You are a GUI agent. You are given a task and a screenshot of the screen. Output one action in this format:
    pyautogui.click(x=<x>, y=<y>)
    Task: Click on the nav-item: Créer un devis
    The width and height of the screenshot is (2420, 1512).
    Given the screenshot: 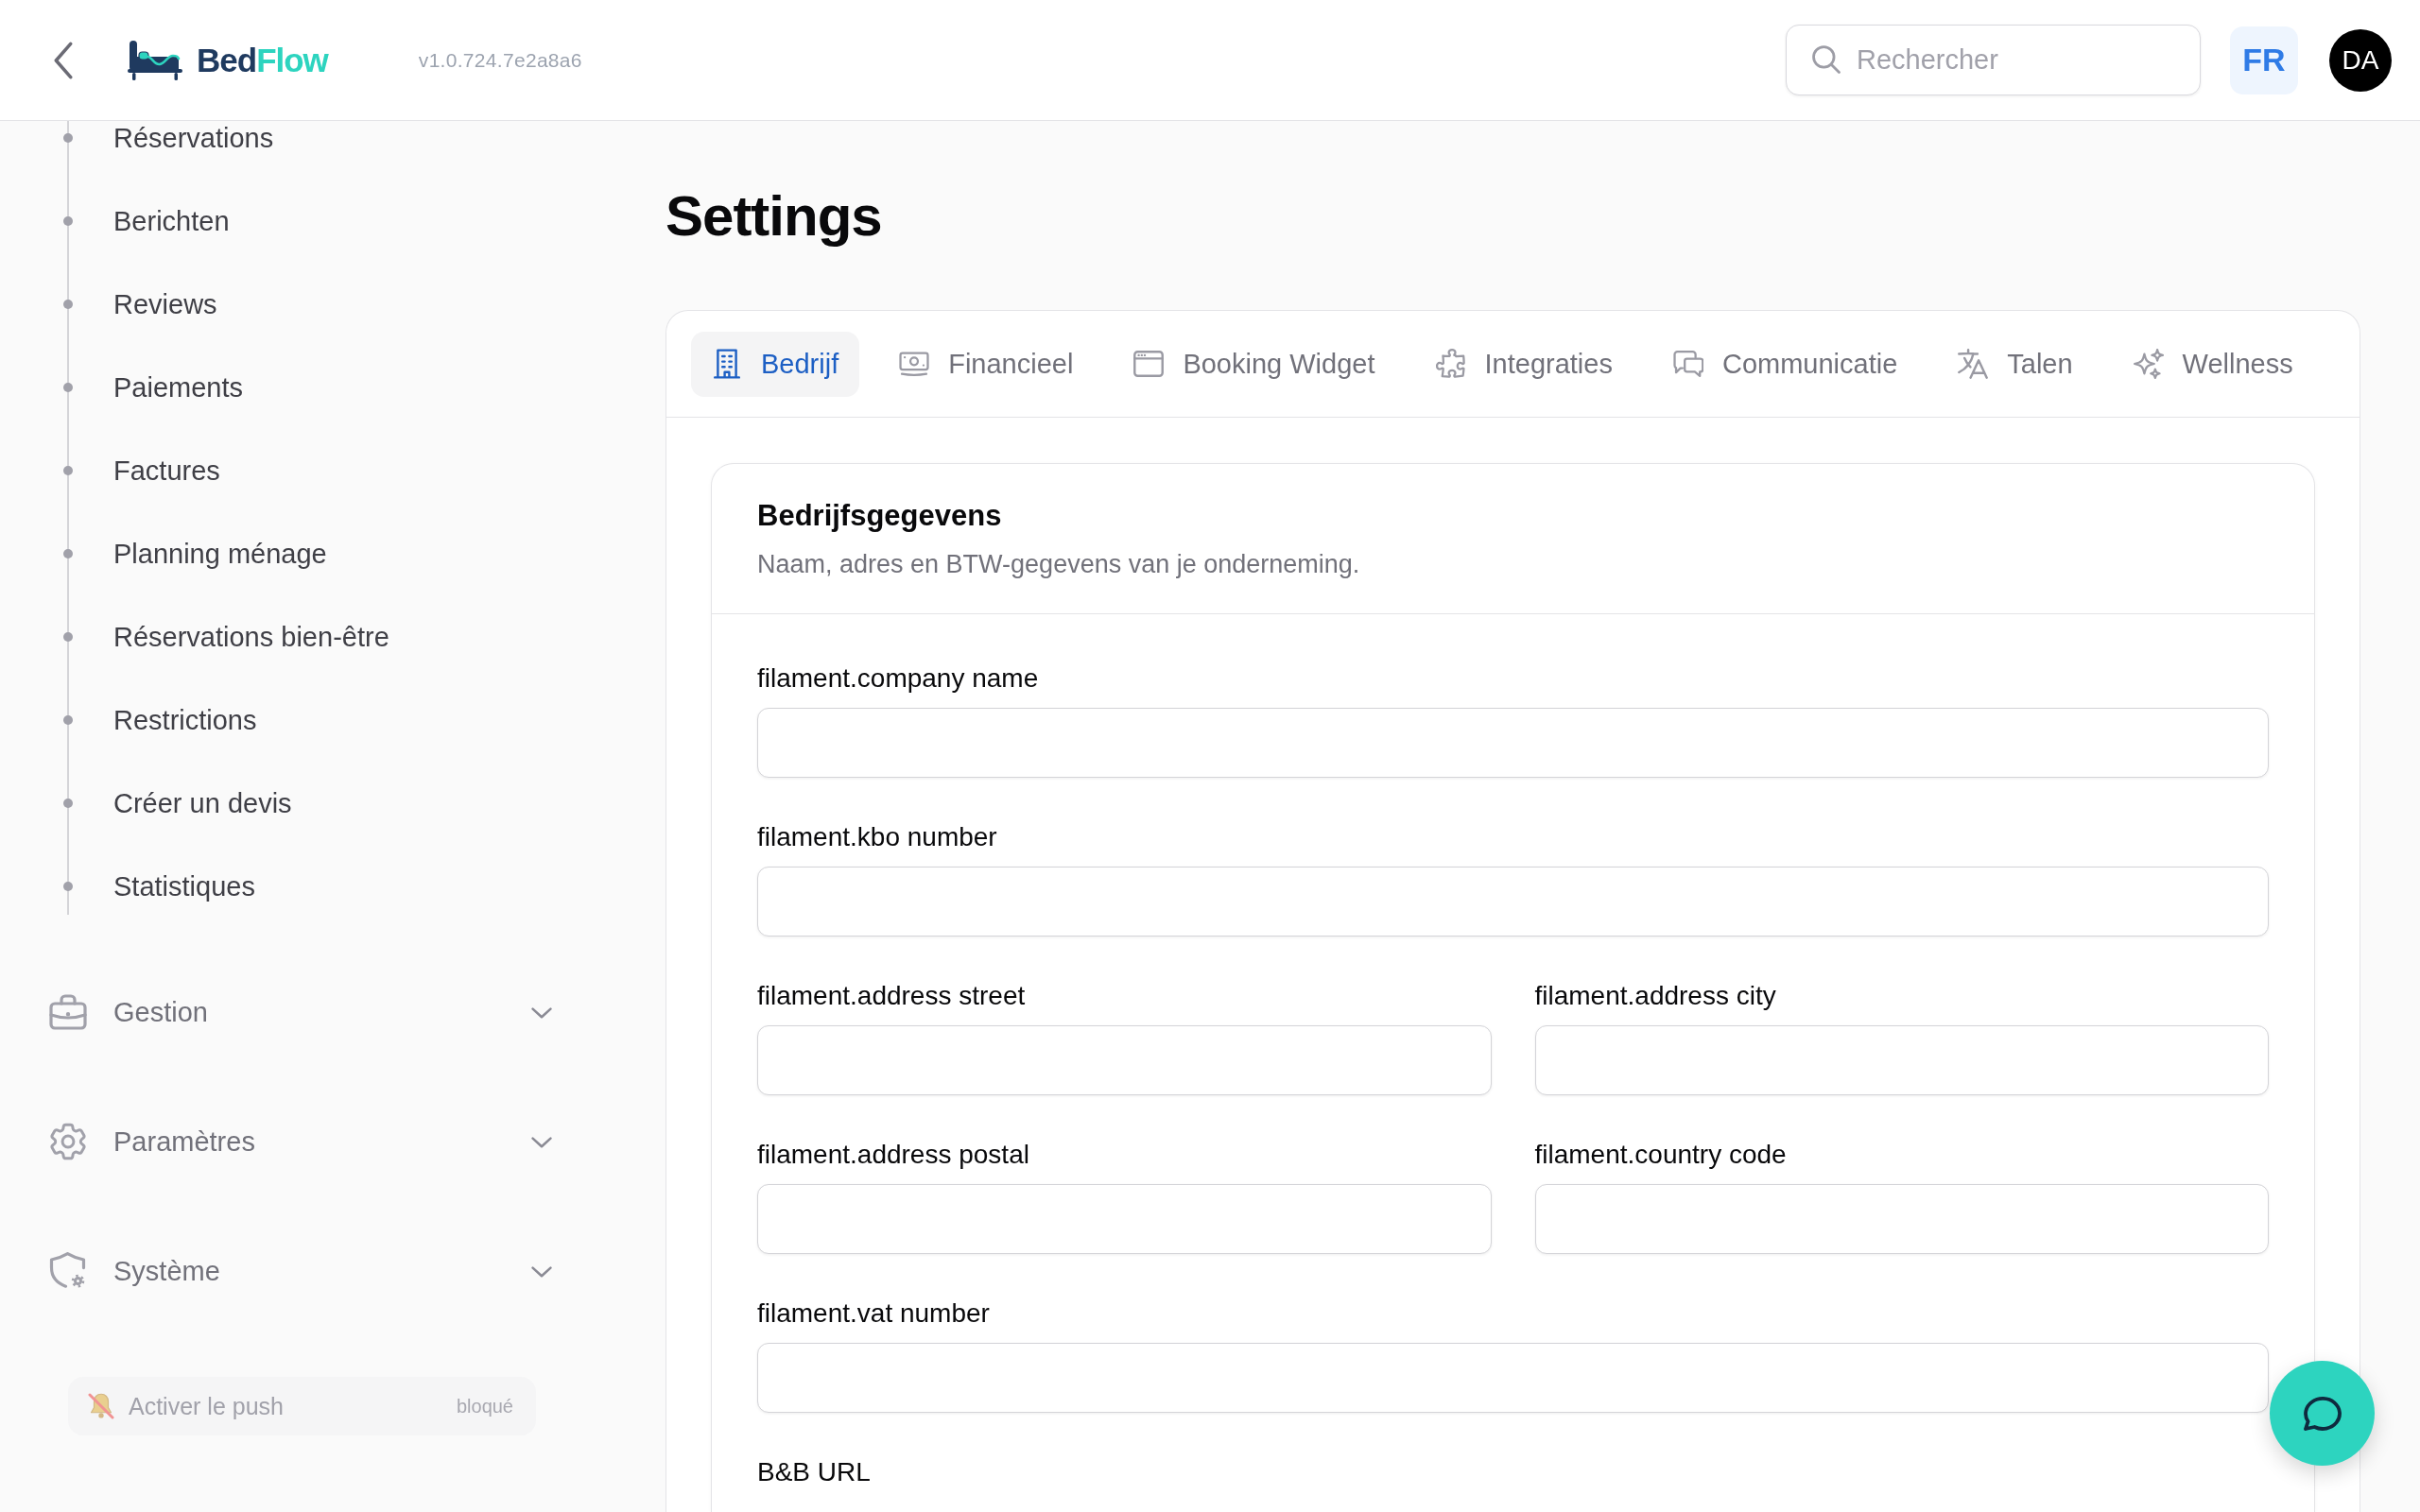 What is the action you would take?
    pyautogui.click(x=174, y=803)
    